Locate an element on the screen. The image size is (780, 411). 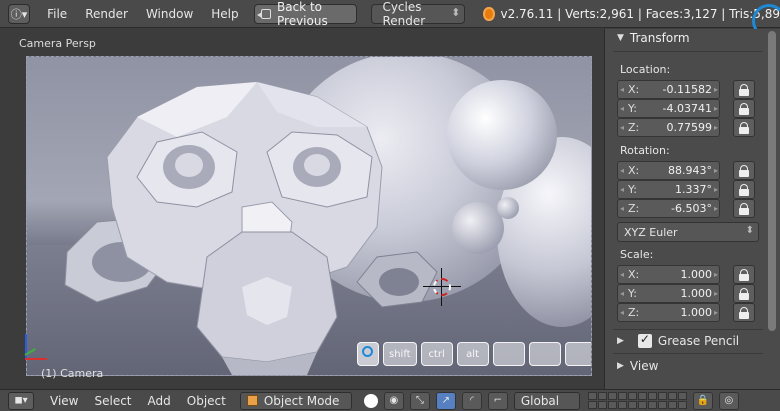
blender-logo-icon is located at coordinates (489, 13).